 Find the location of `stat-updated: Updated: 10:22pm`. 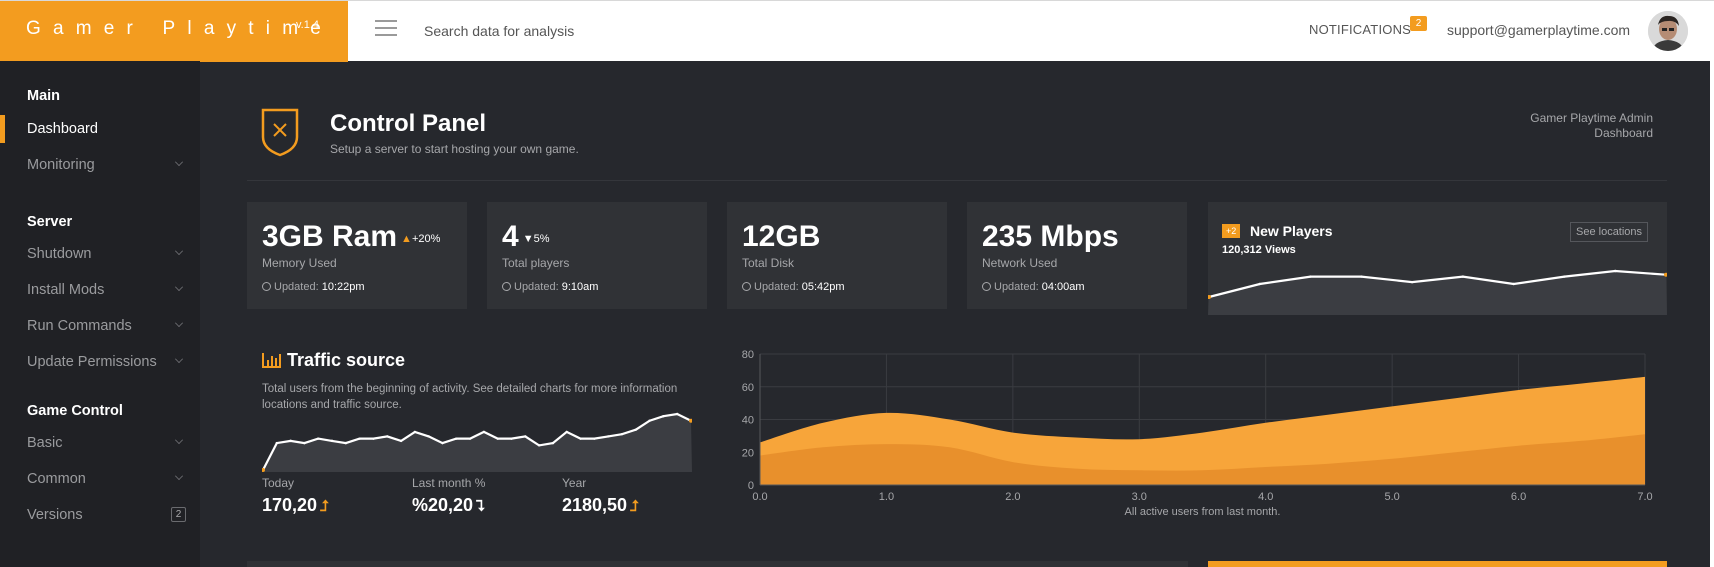

stat-updated: Updated: 10:22pm is located at coordinates (313, 287).